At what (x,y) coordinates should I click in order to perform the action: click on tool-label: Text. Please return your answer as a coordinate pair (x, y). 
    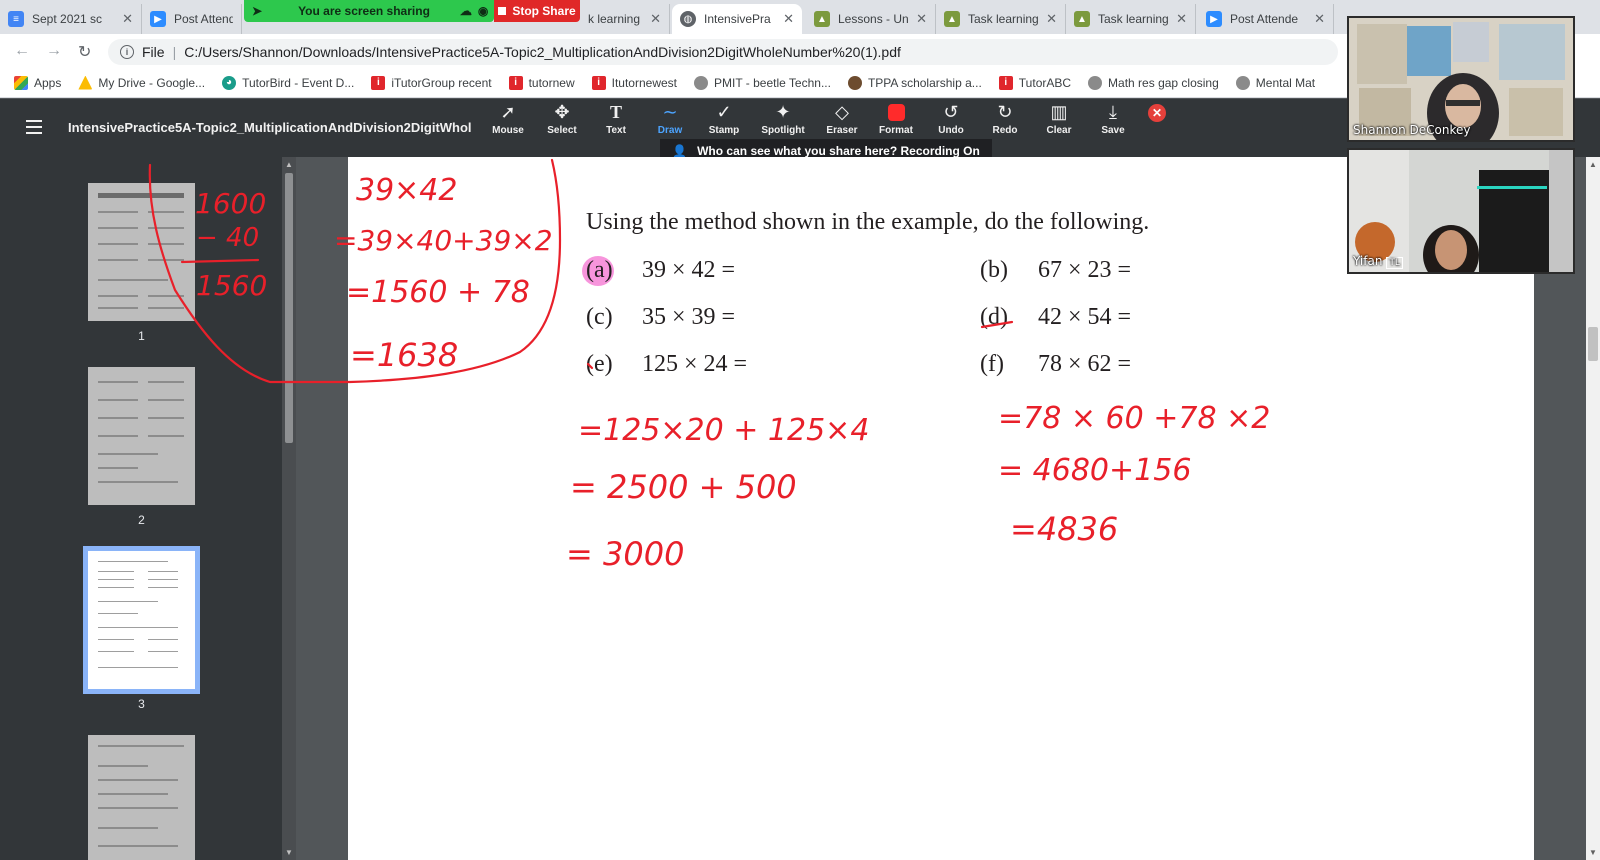
    Looking at the image, I should click on (616, 130).